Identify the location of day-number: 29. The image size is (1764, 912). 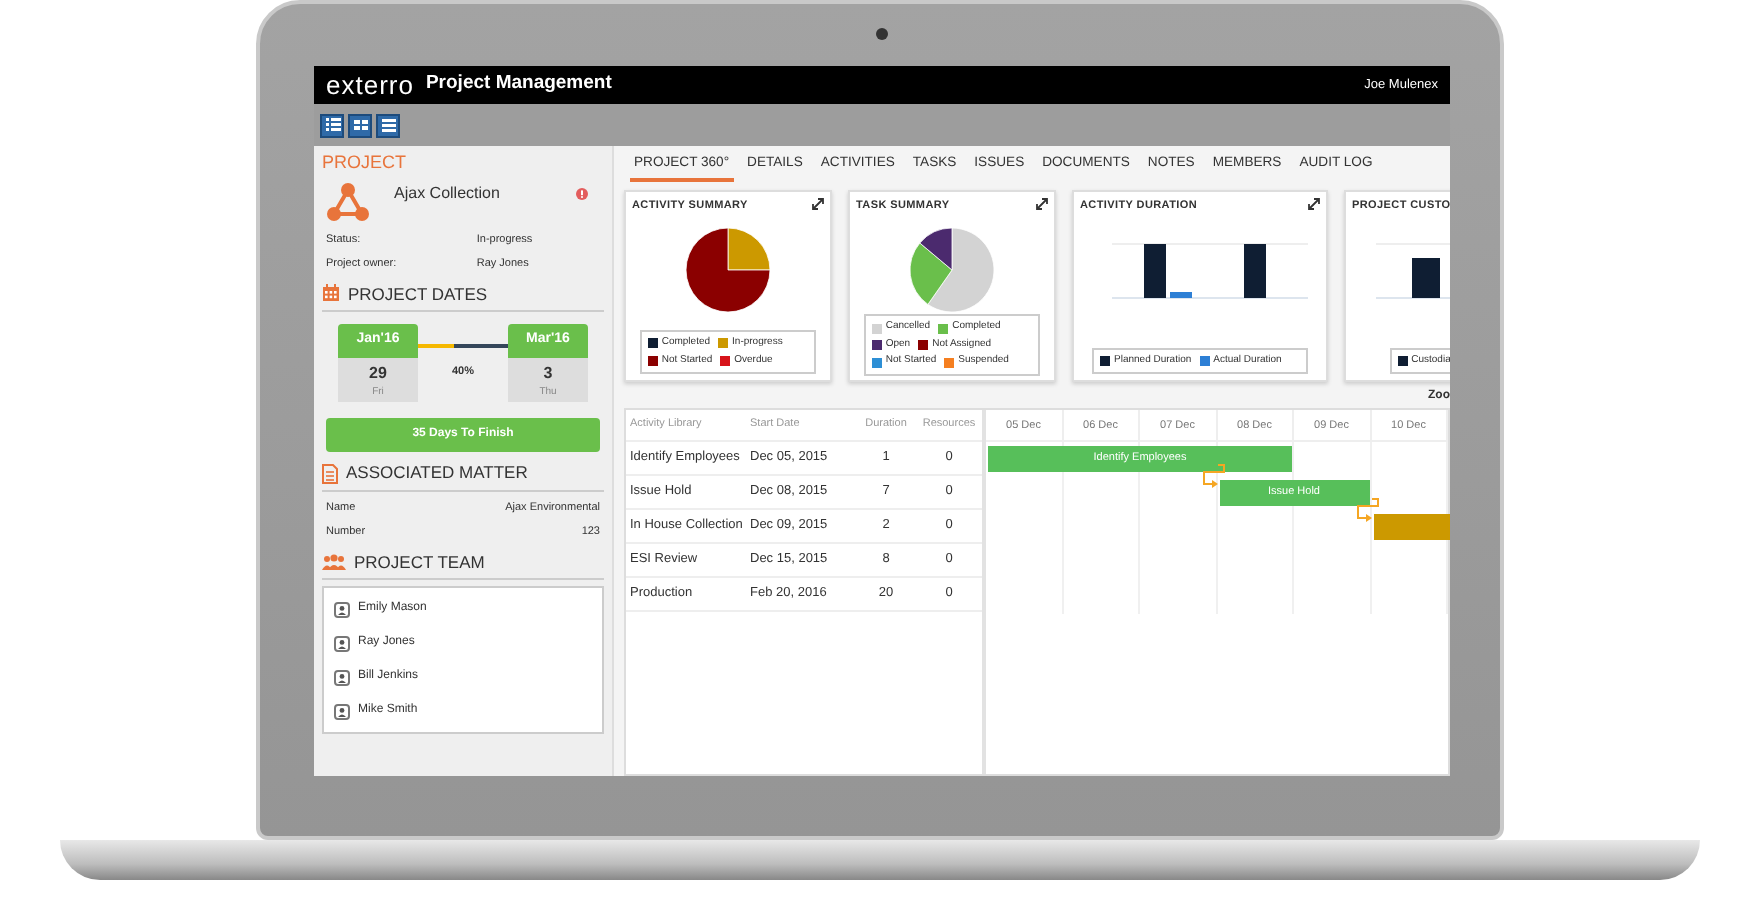
(378, 372).